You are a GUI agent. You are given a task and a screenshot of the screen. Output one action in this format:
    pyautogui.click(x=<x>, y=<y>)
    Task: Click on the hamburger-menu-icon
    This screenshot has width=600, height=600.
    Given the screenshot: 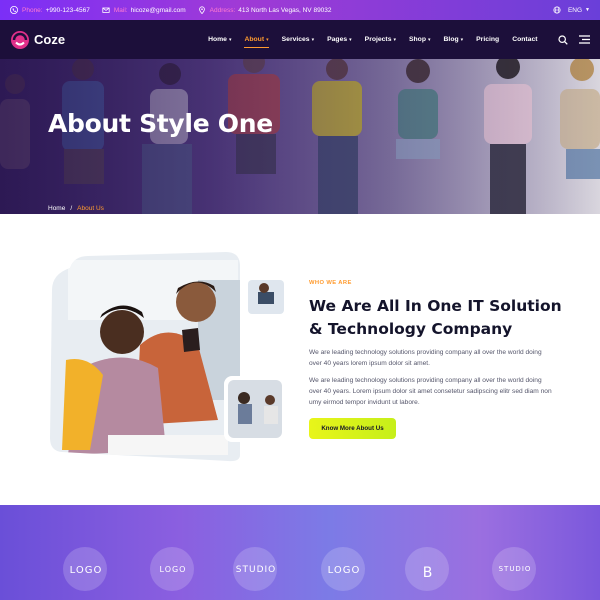 What is the action you would take?
    pyautogui.click(x=584, y=39)
    